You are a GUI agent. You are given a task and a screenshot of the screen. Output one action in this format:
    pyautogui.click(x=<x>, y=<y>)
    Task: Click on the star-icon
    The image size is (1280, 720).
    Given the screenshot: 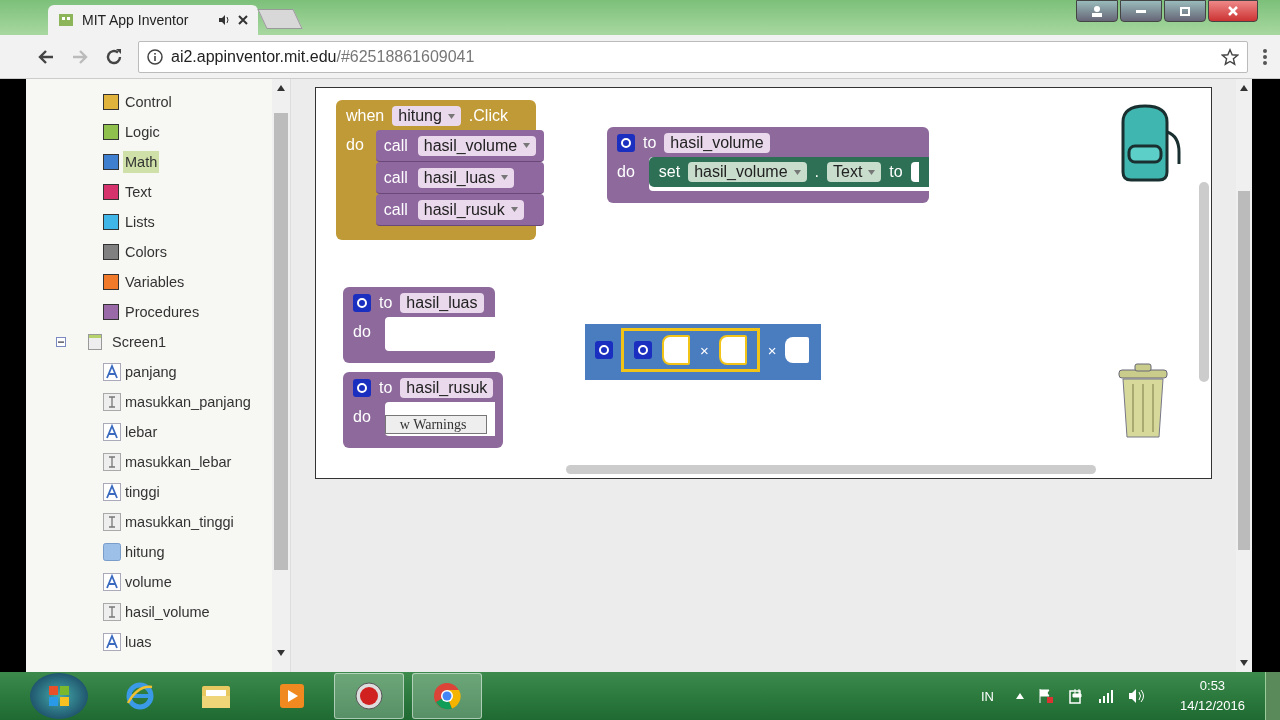 What is the action you would take?
    pyautogui.click(x=1230, y=56)
    